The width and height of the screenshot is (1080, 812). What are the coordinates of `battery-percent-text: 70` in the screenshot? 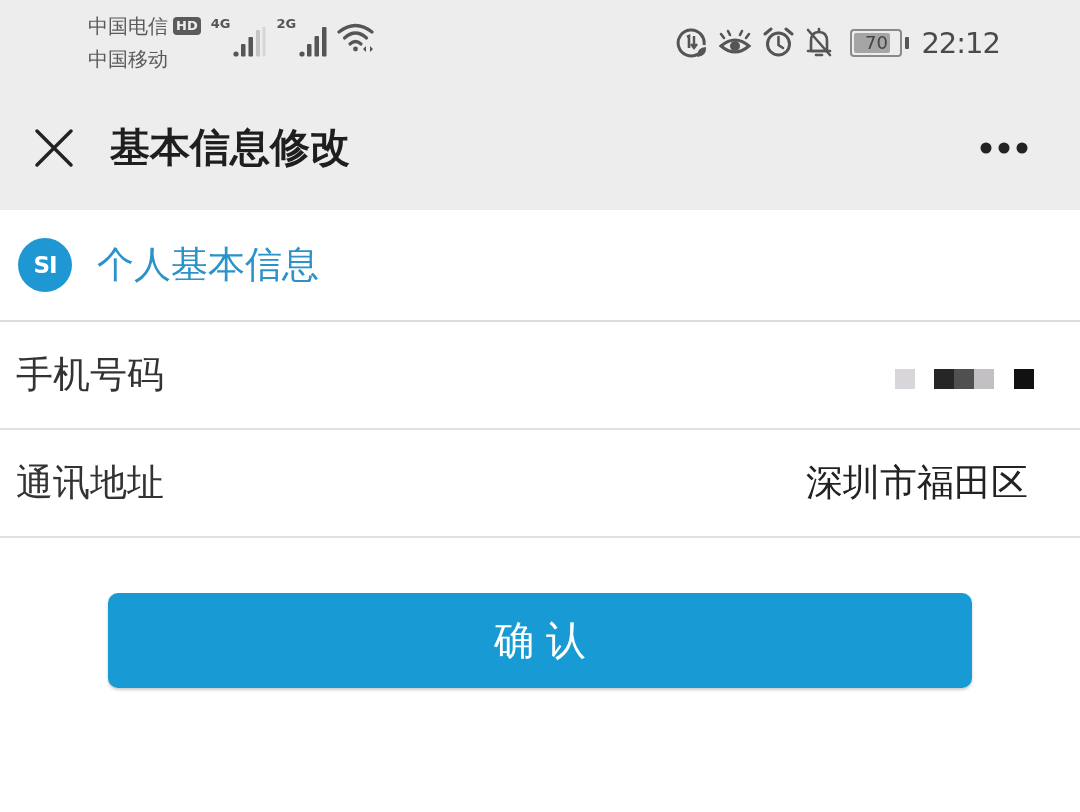 It's located at (876, 42).